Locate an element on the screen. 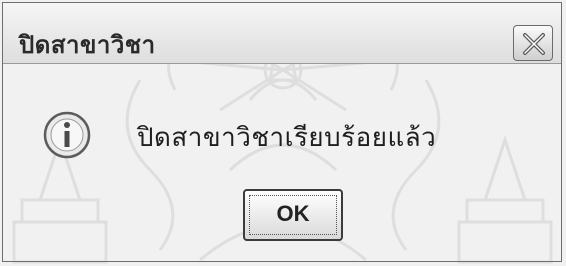 This screenshot has width=566, height=266. dialog-title: ปิดสาขาวิชา is located at coordinates (87, 45).